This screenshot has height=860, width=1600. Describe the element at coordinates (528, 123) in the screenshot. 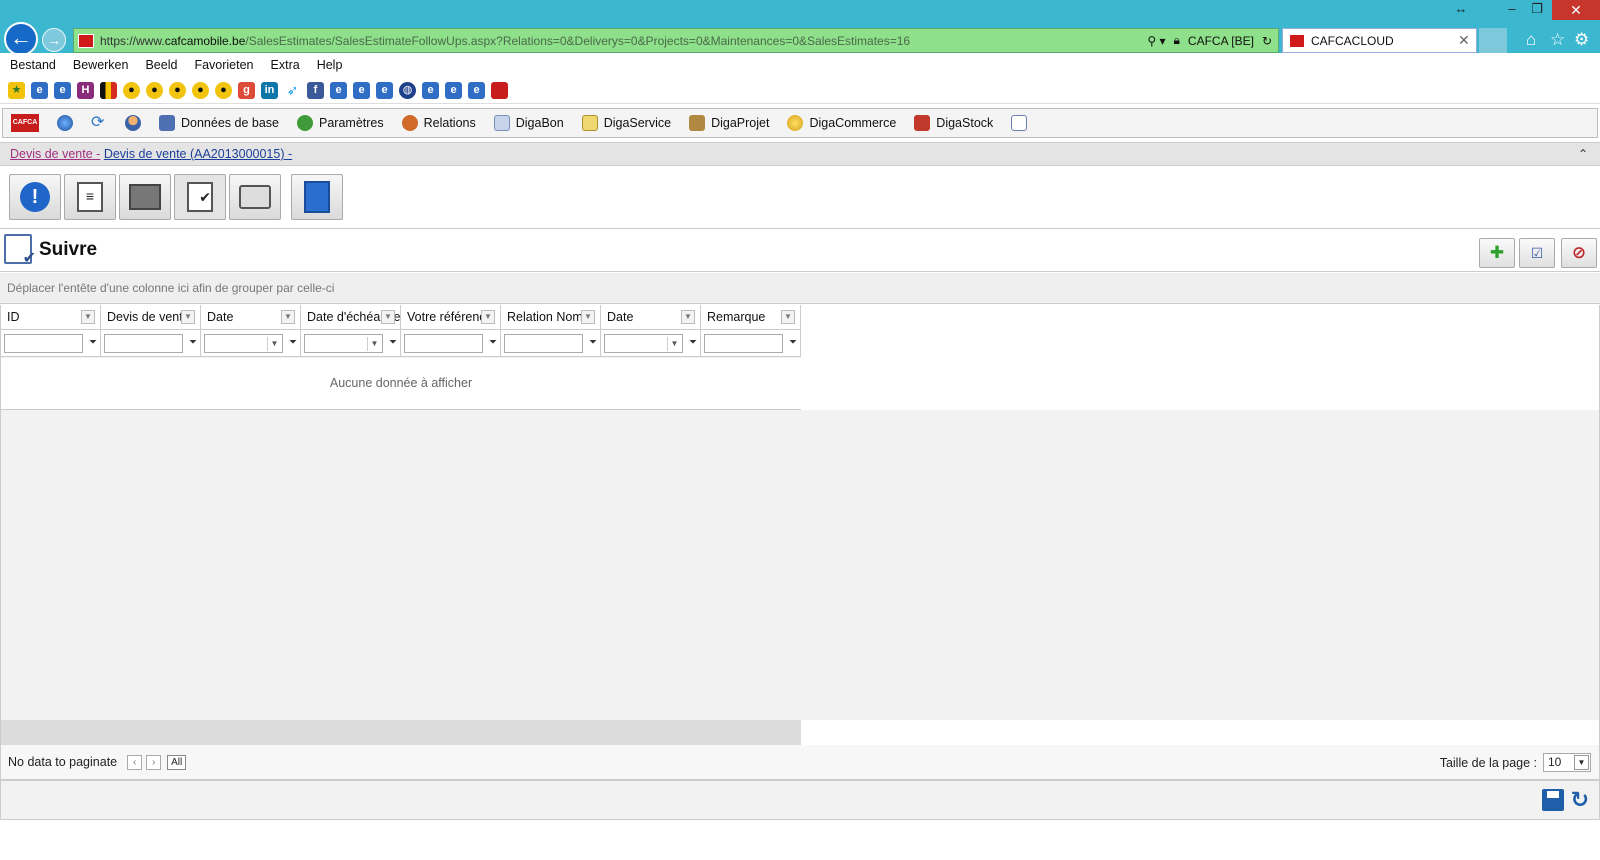

I see `nav-digabon: DigaBon` at that location.